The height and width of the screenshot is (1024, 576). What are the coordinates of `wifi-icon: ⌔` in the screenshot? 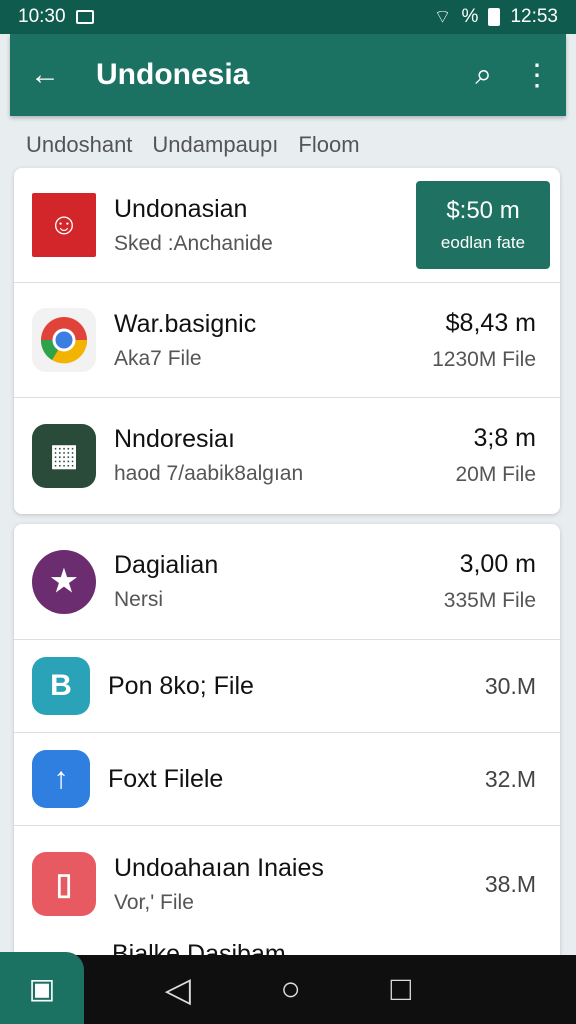 It's located at (442, 17).